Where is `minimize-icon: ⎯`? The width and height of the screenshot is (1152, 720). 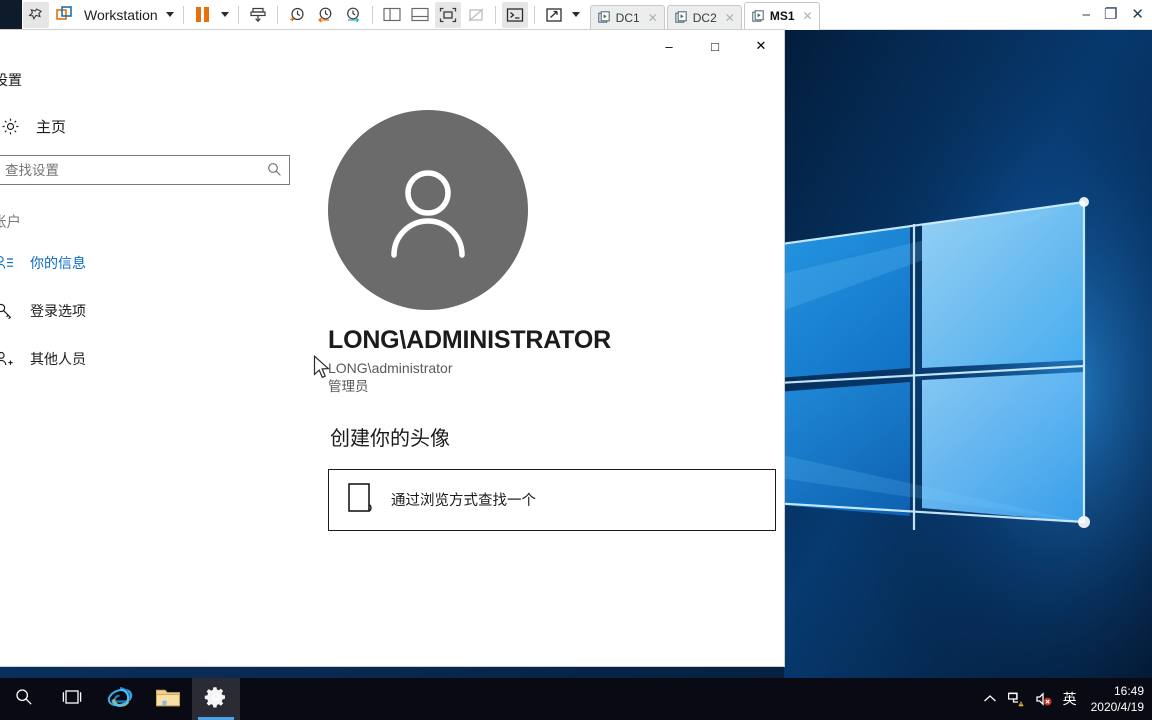
minimize-icon: ⎯ is located at coordinates (1086, 14).